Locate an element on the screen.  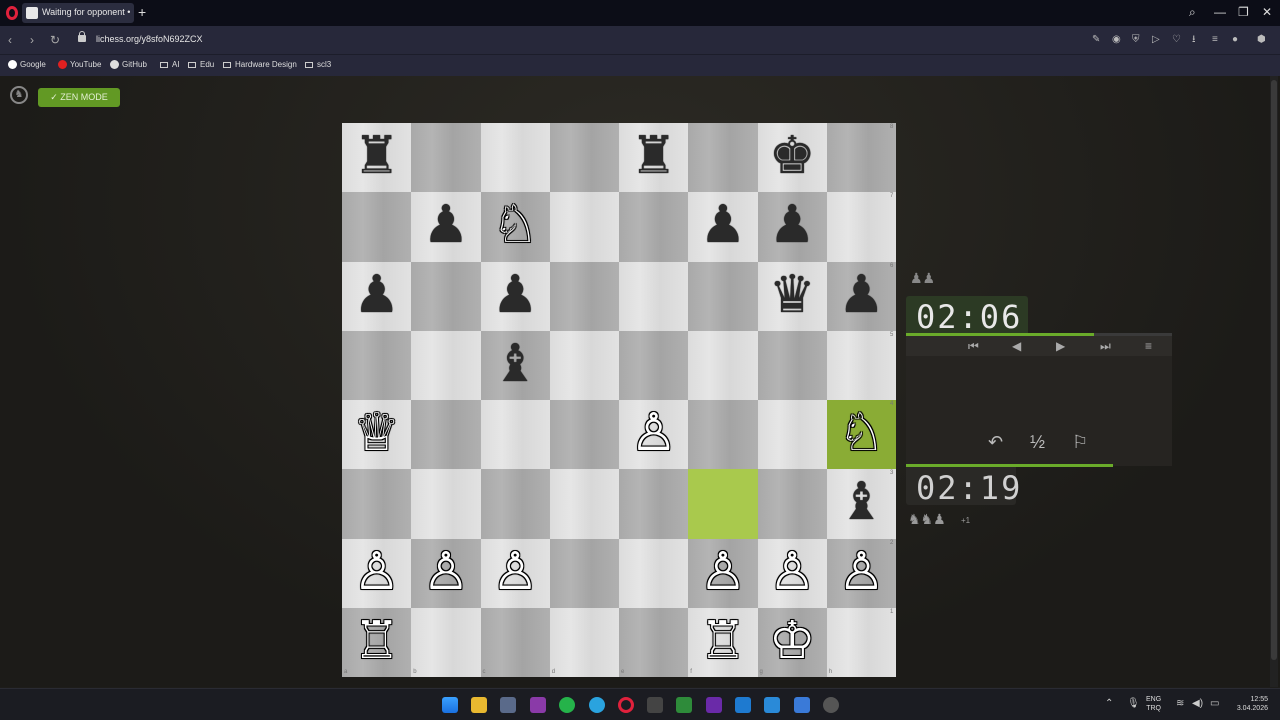
chess-piece-g1: ♔ is located at coordinates (792, 642).